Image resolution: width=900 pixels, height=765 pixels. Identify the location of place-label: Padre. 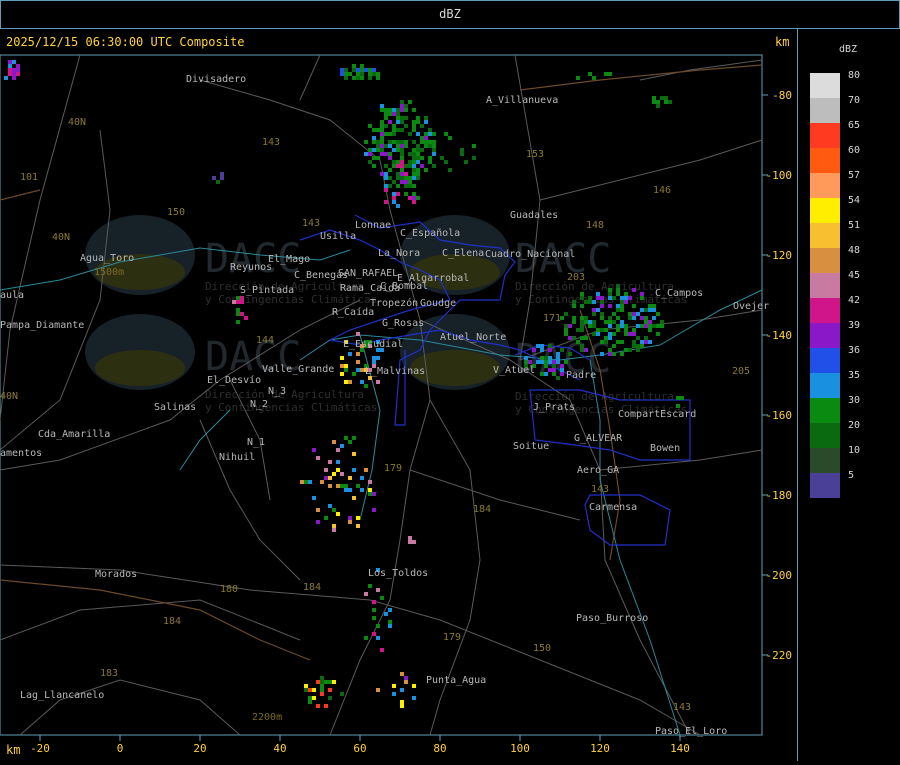
(581, 375).